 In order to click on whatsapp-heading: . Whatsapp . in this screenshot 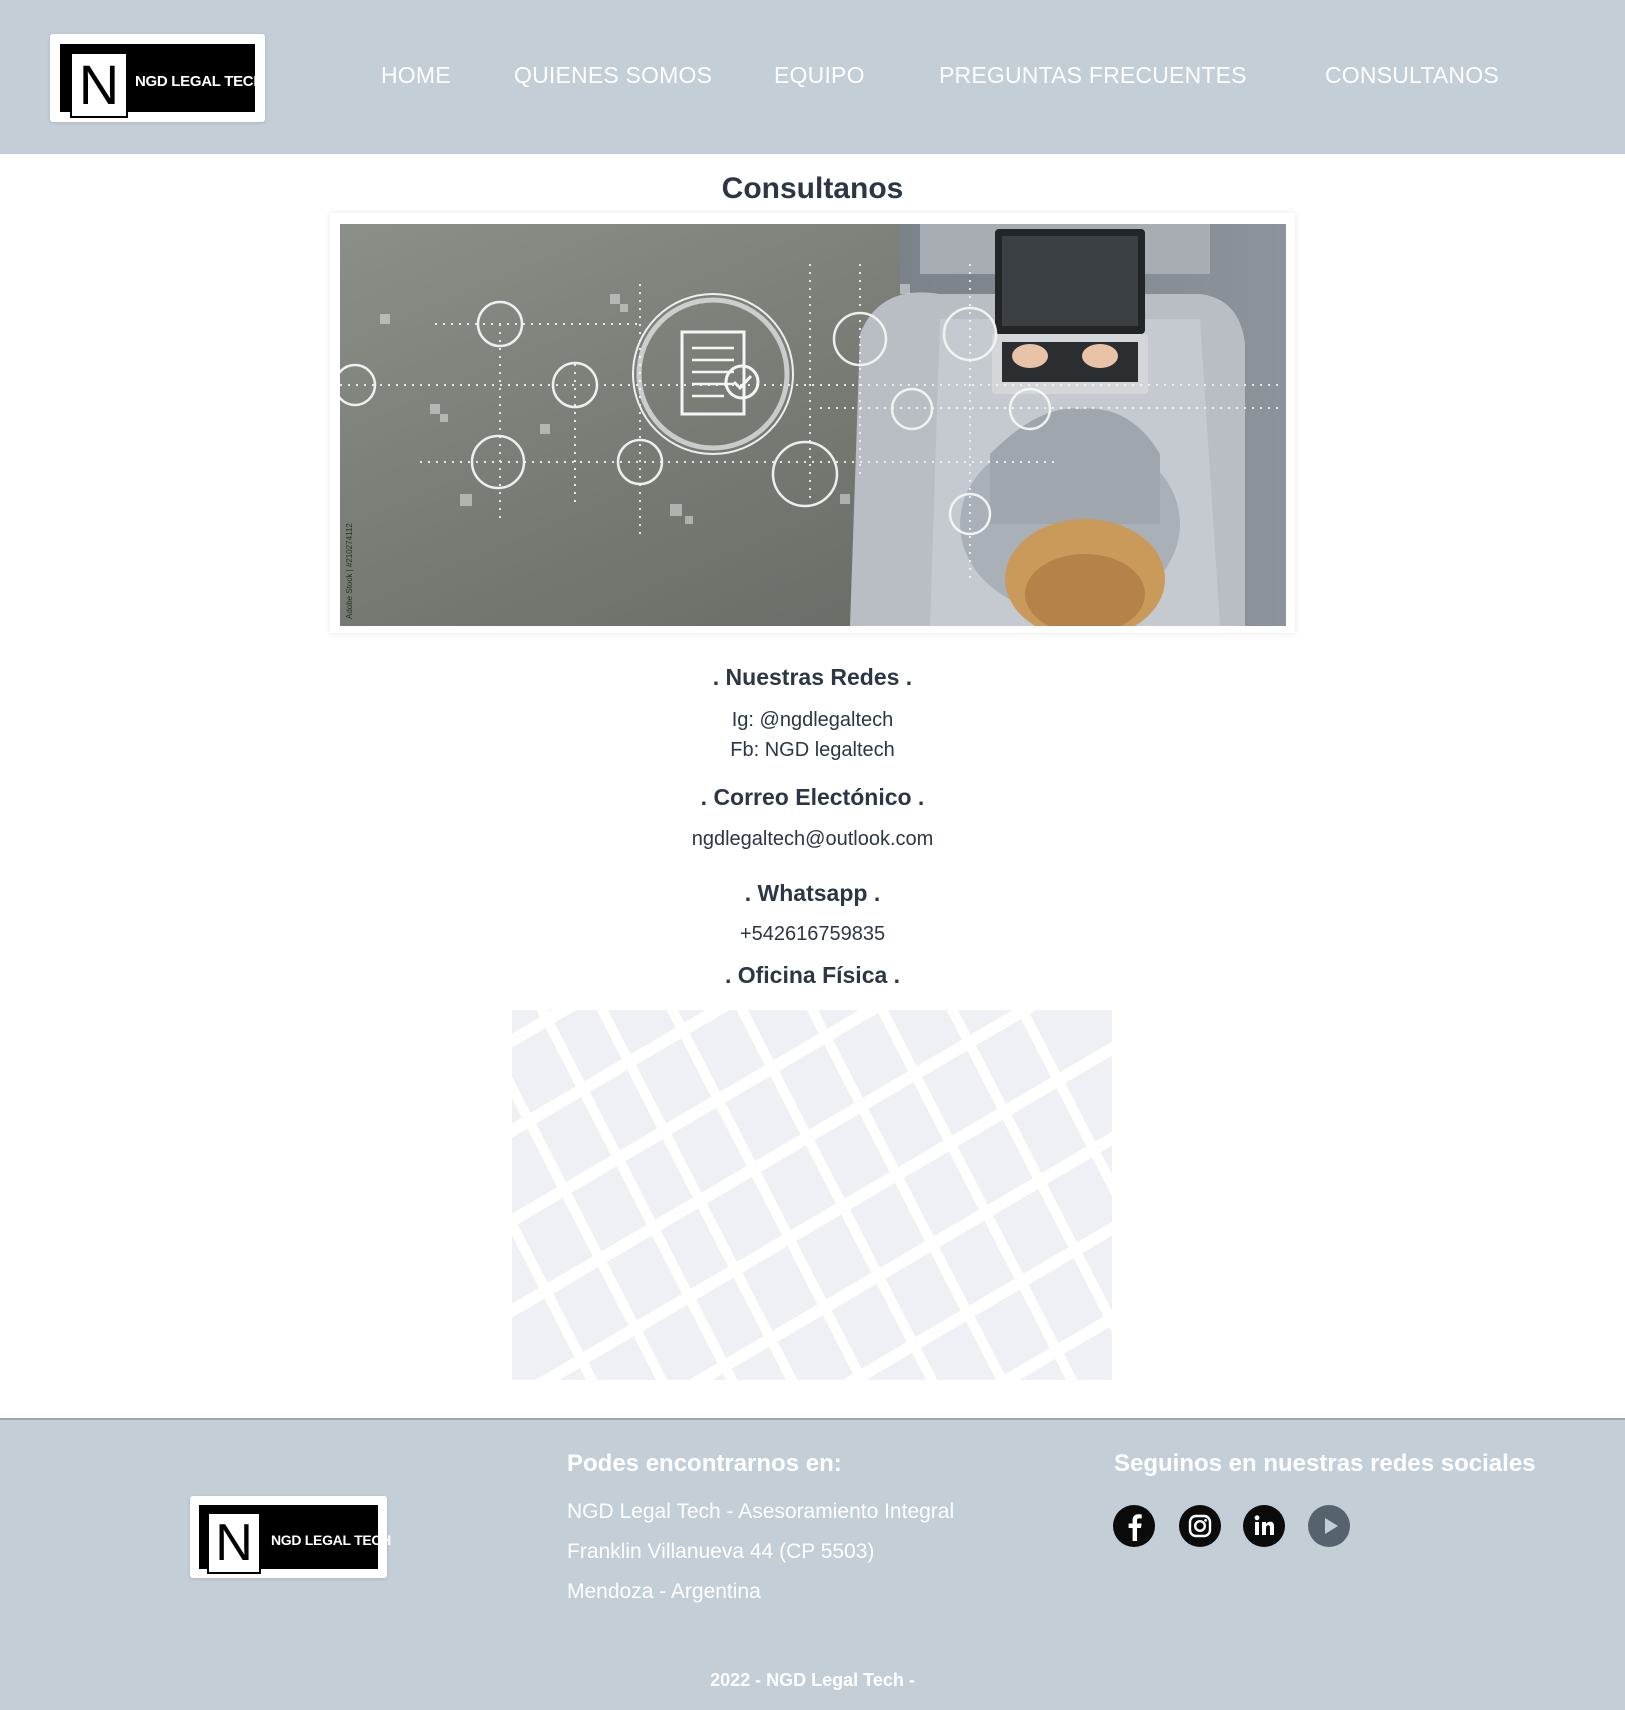, I will do `click(812, 893)`.